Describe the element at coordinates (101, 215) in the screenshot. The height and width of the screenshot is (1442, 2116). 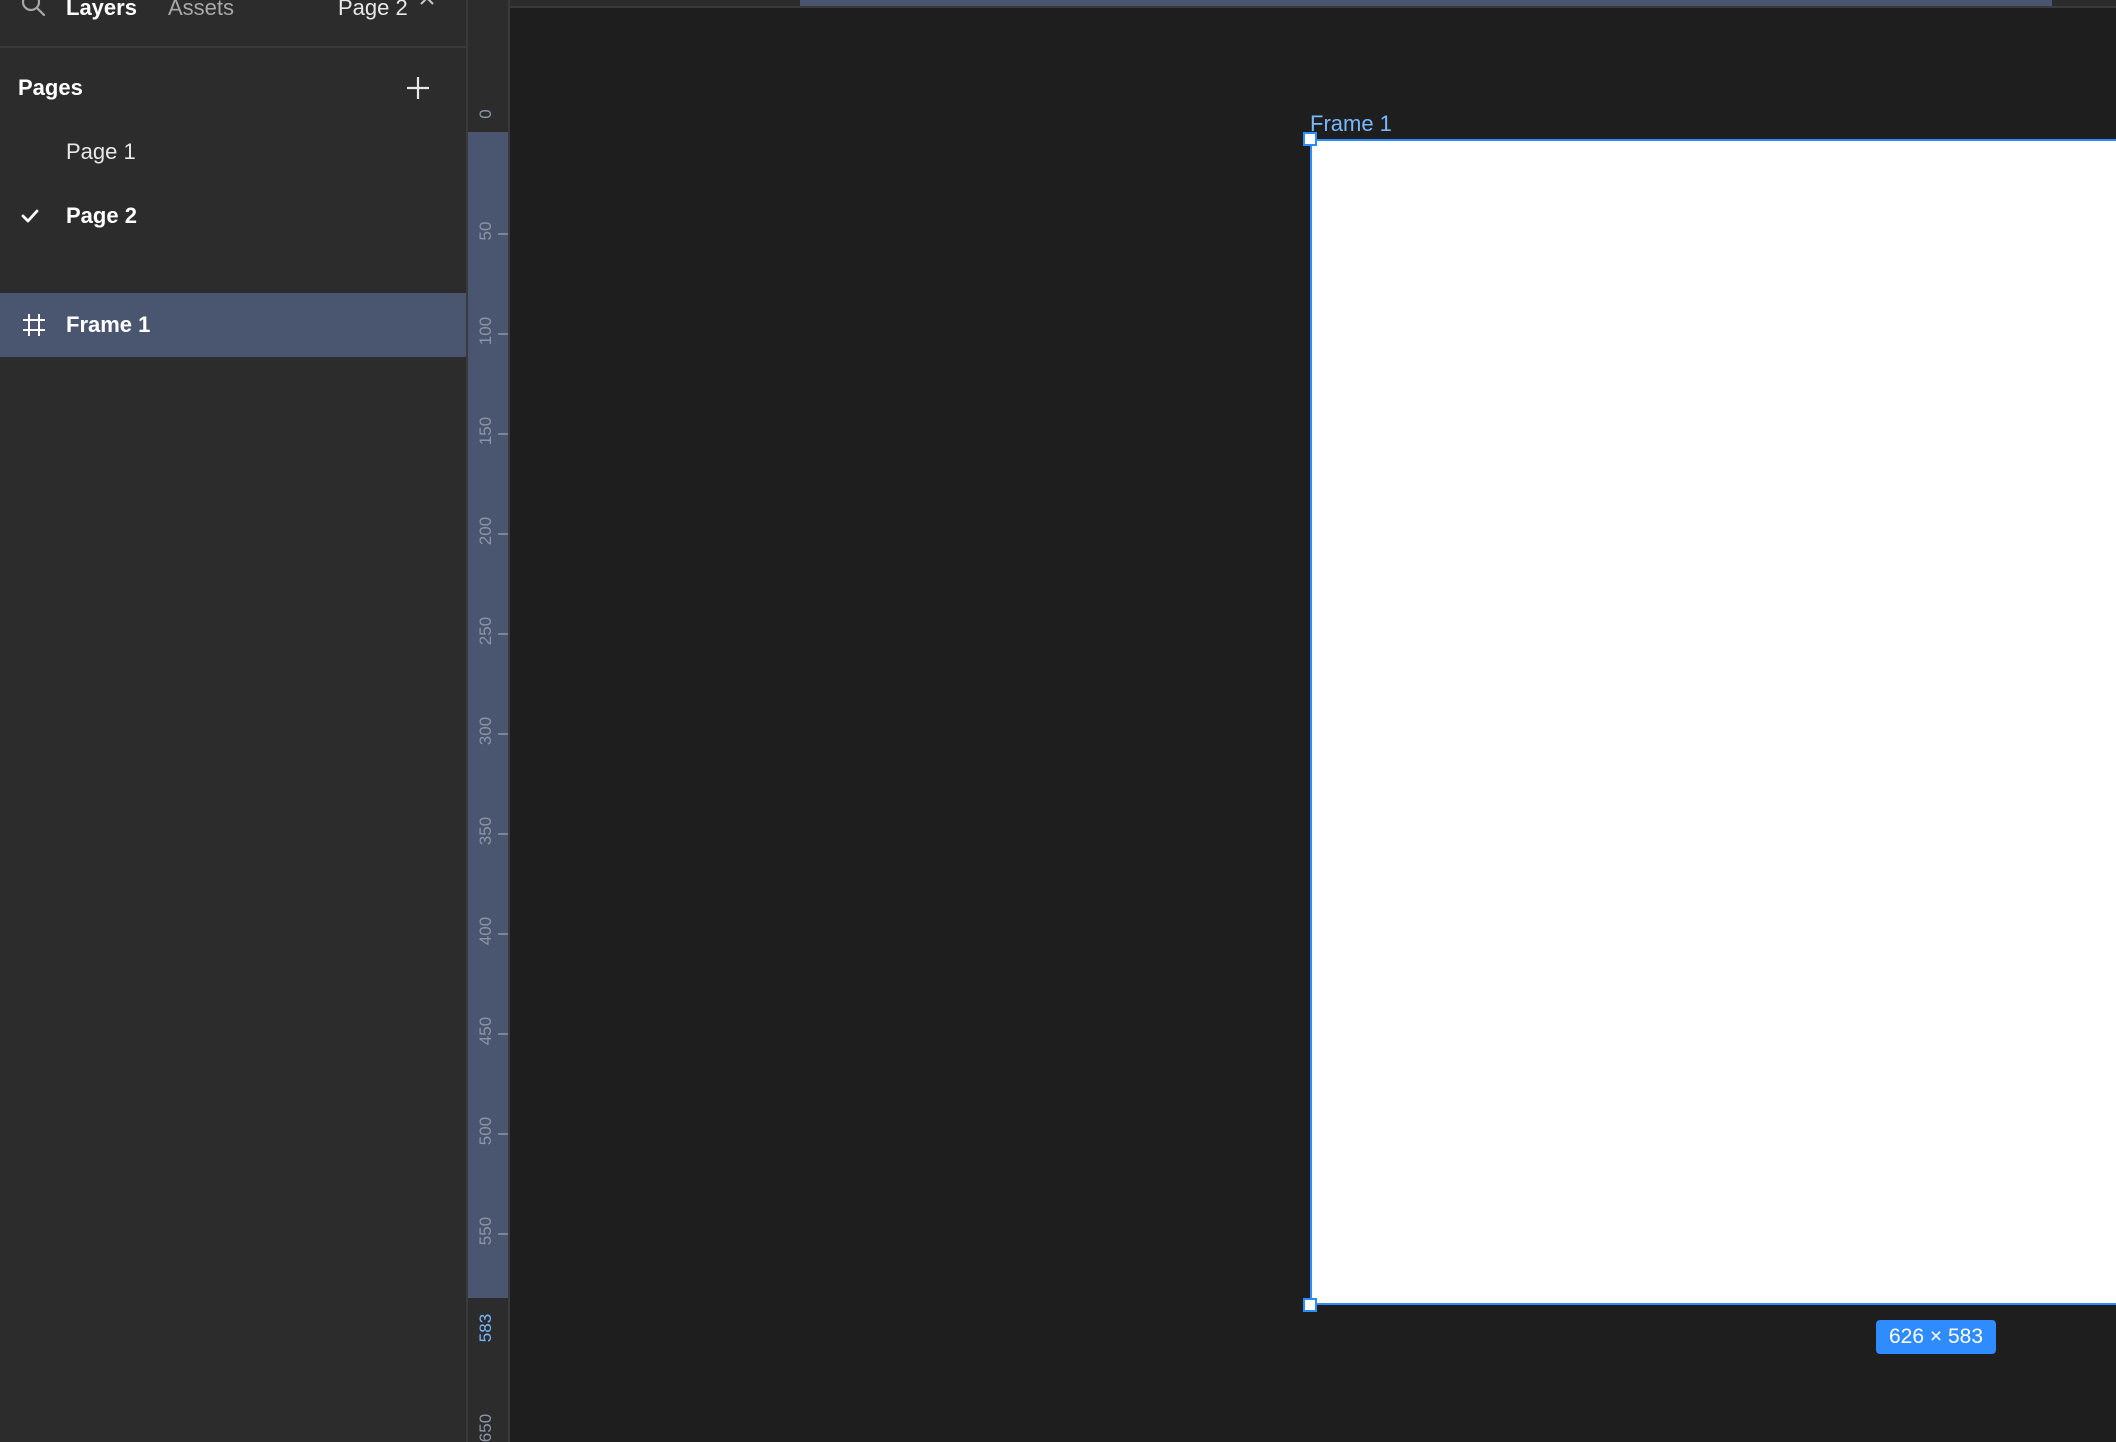
I see `page-item-label: Page 2` at that location.